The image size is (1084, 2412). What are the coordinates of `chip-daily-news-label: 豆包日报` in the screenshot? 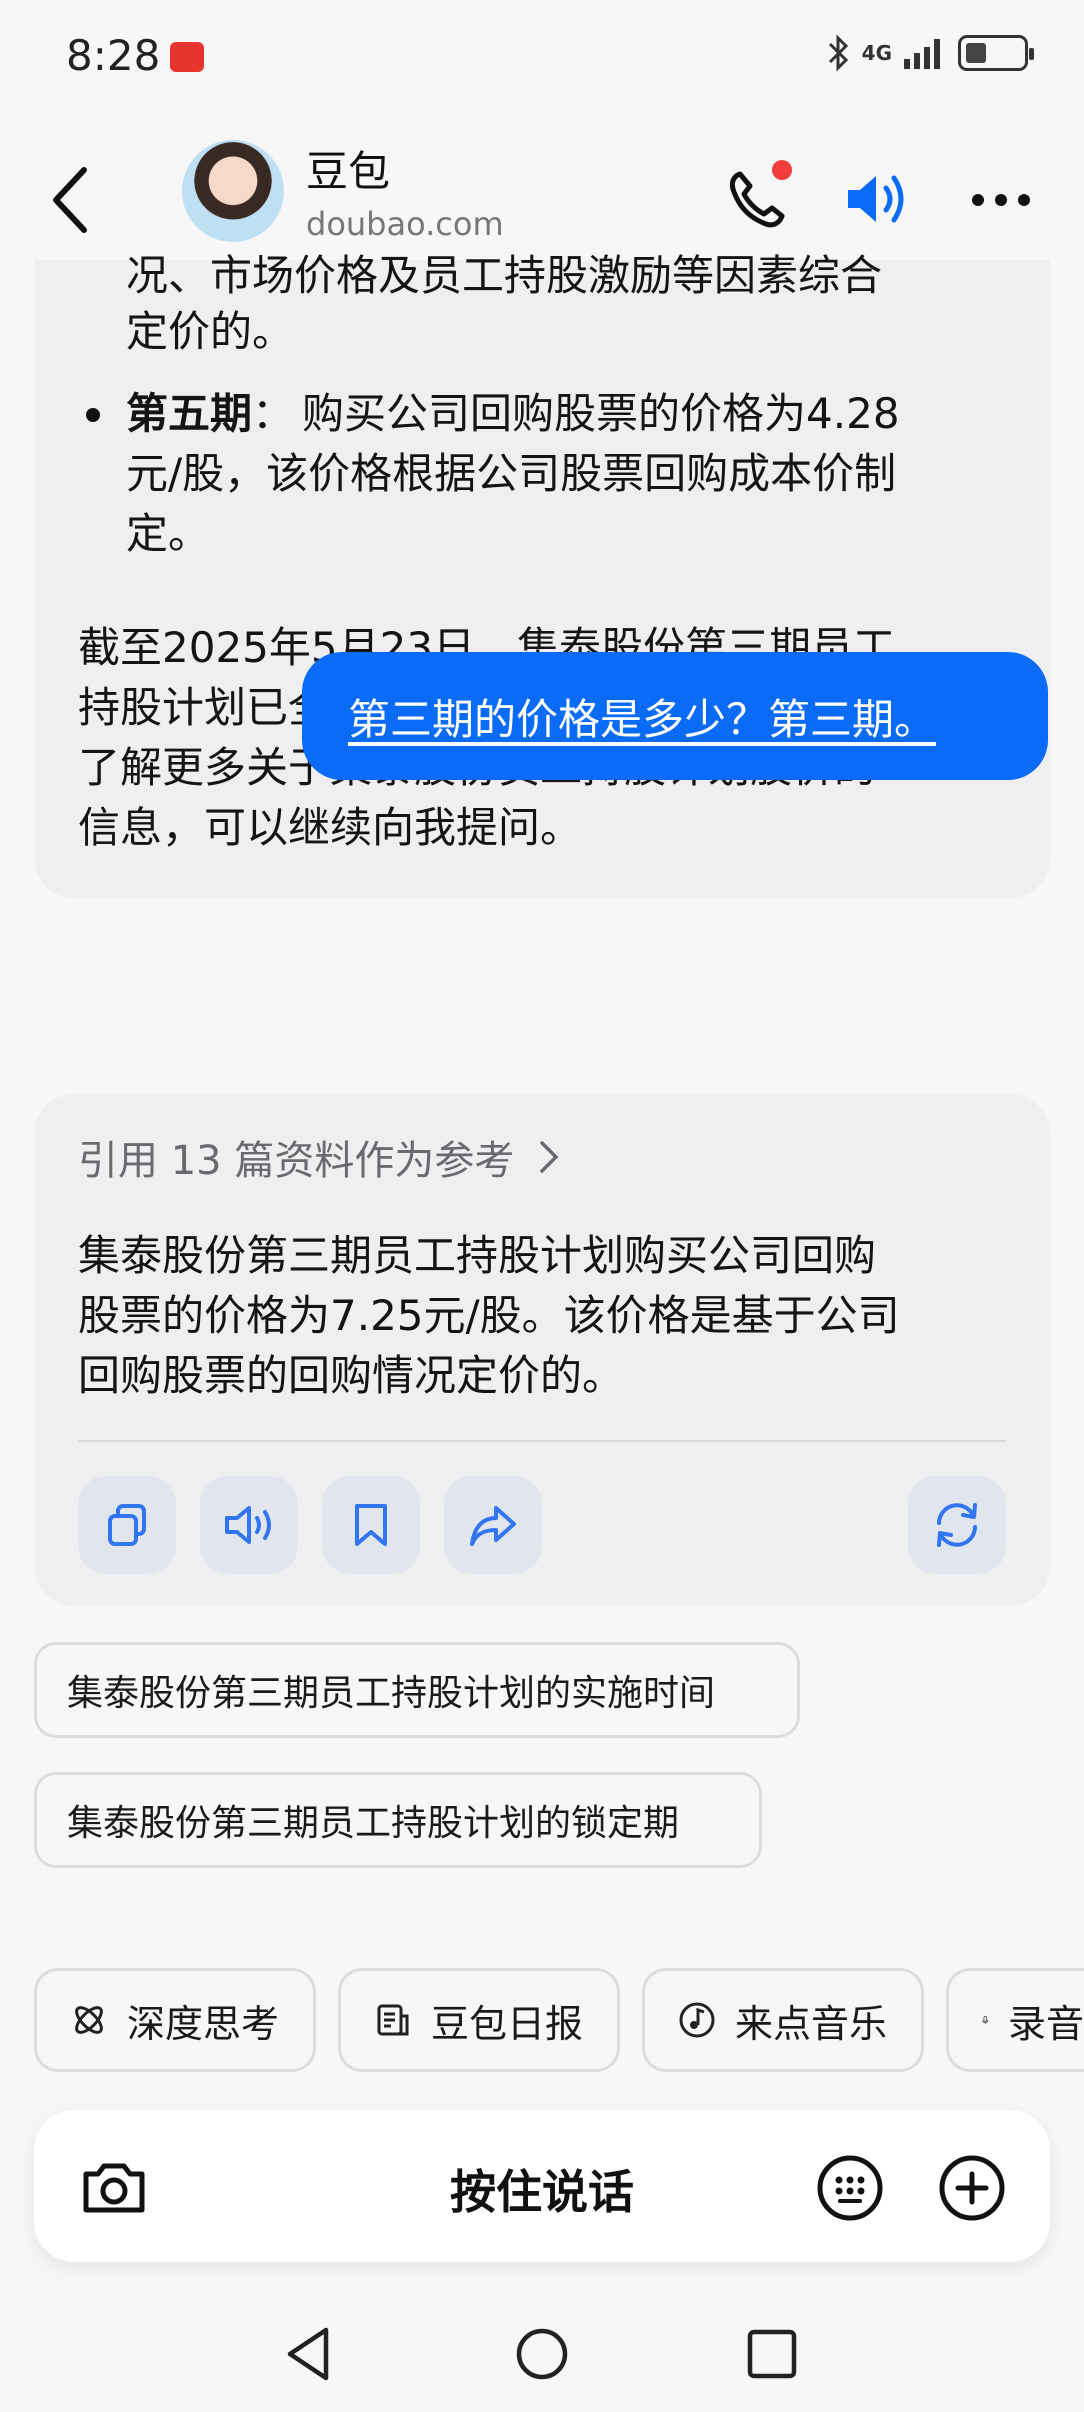 It's located at (507, 2023).